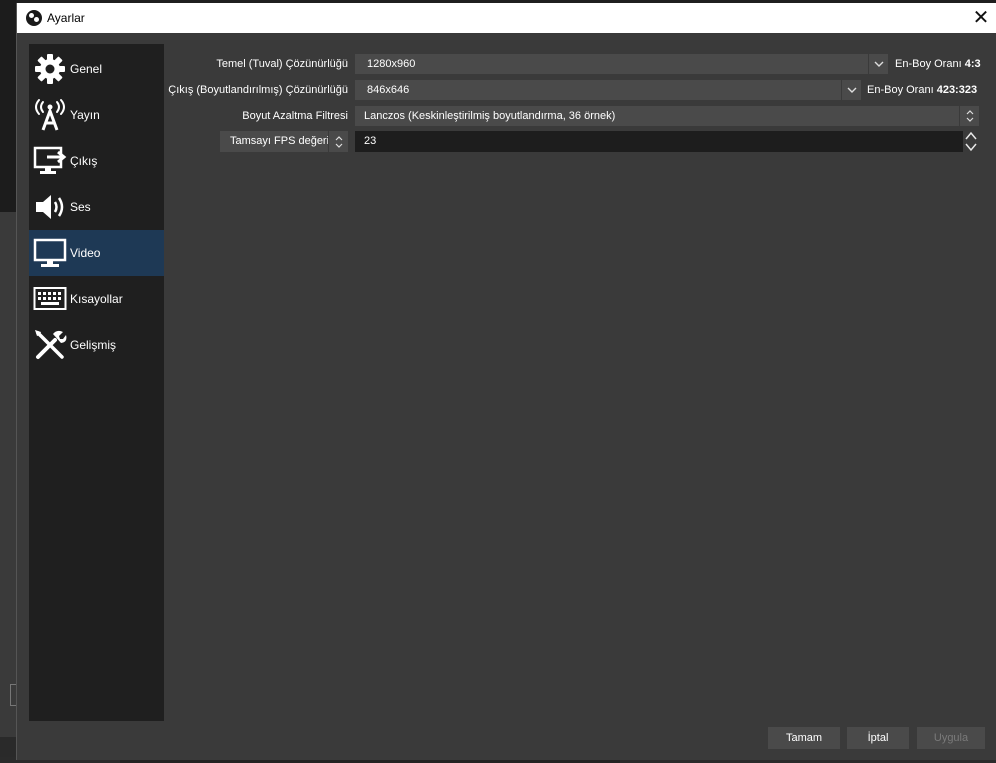 The width and height of the screenshot is (996, 763). Describe the element at coordinates (50, 253) in the screenshot. I see `monitor-icon` at that location.